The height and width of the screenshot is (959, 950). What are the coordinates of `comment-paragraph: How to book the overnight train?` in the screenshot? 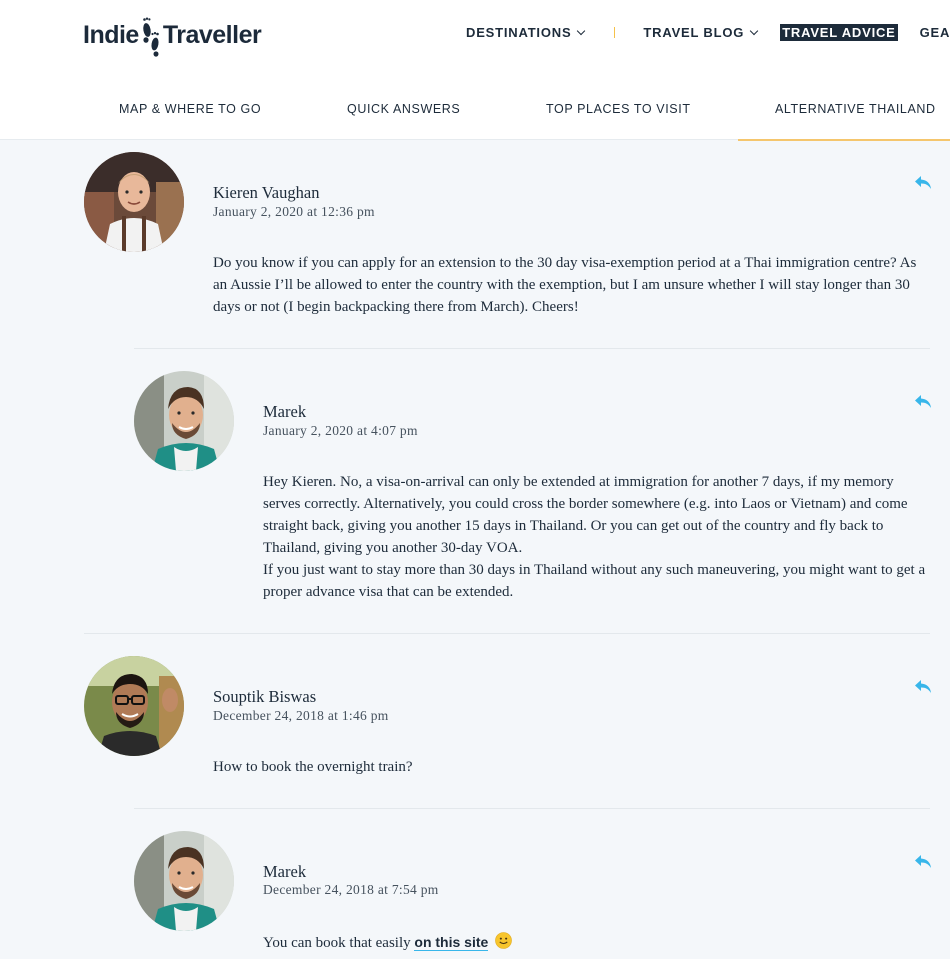 It's located at (313, 767).